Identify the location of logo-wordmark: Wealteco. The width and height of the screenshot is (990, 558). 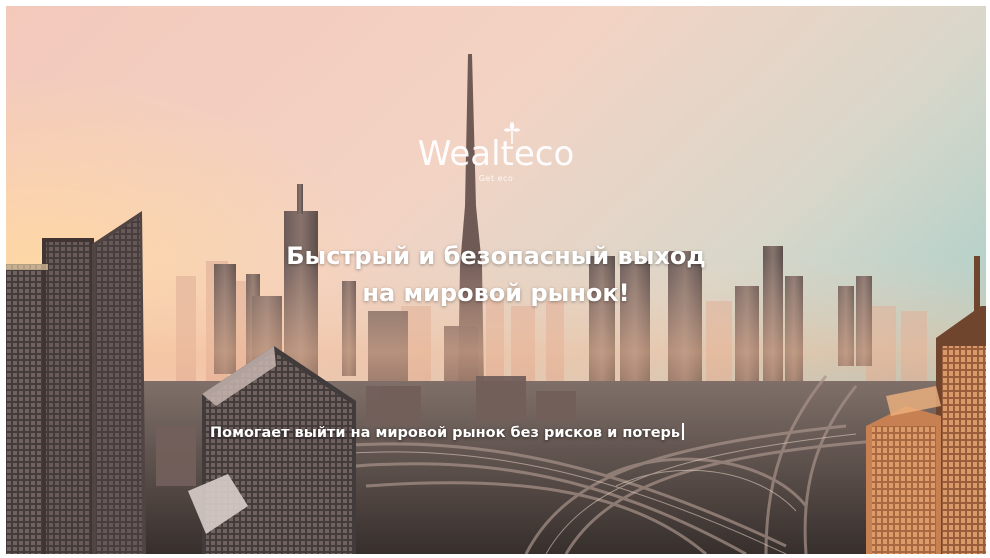
(496, 148).